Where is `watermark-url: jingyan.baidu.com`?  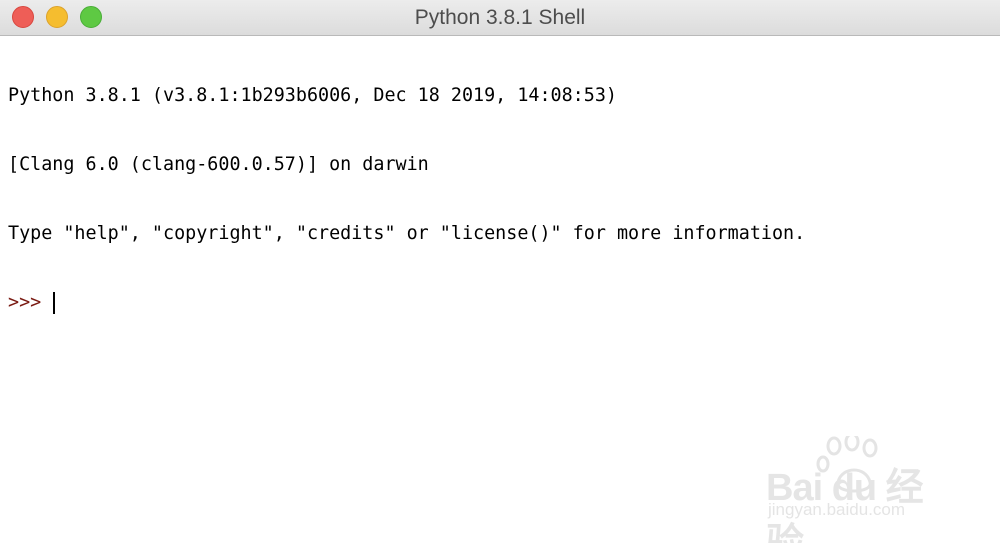
watermark-url: jingyan.baidu.com is located at coordinates (837, 509).